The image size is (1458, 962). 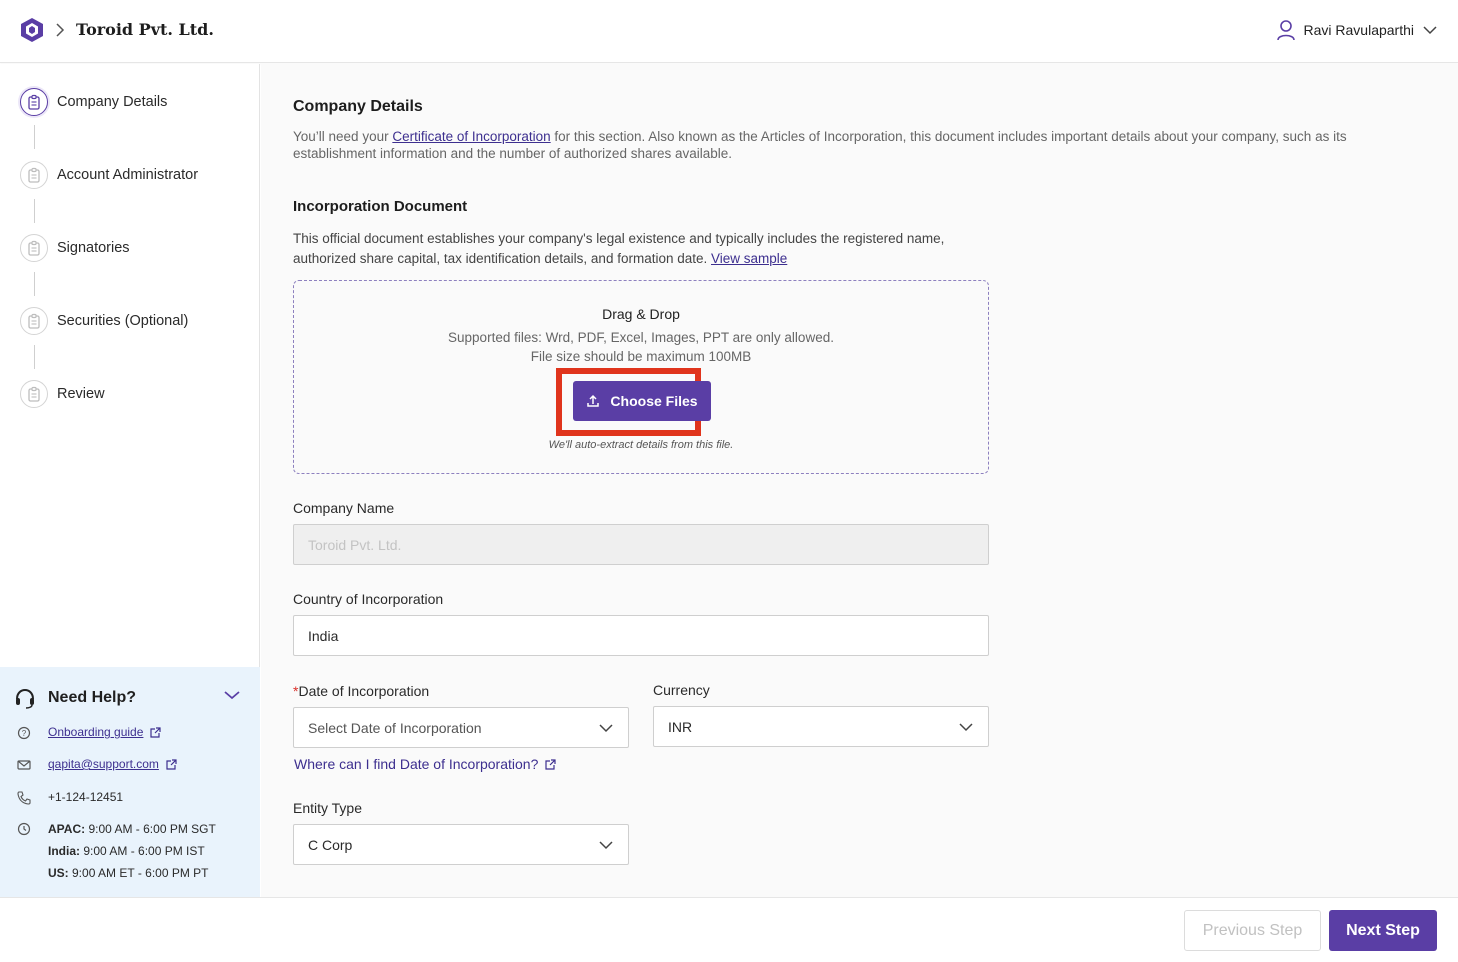 What do you see at coordinates (112, 102) in the screenshot?
I see `step-label: Company Details` at bounding box center [112, 102].